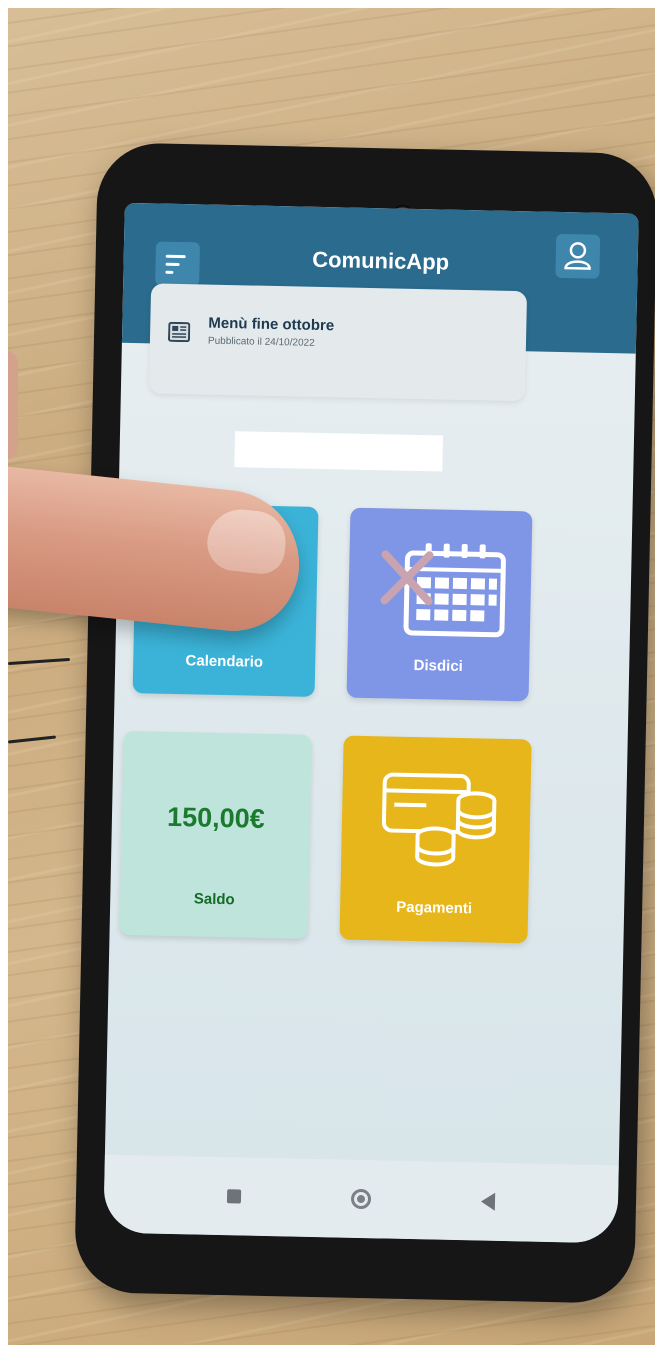  Describe the element at coordinates (246, 541) in the screenshot. I see `fingernail` at that location.